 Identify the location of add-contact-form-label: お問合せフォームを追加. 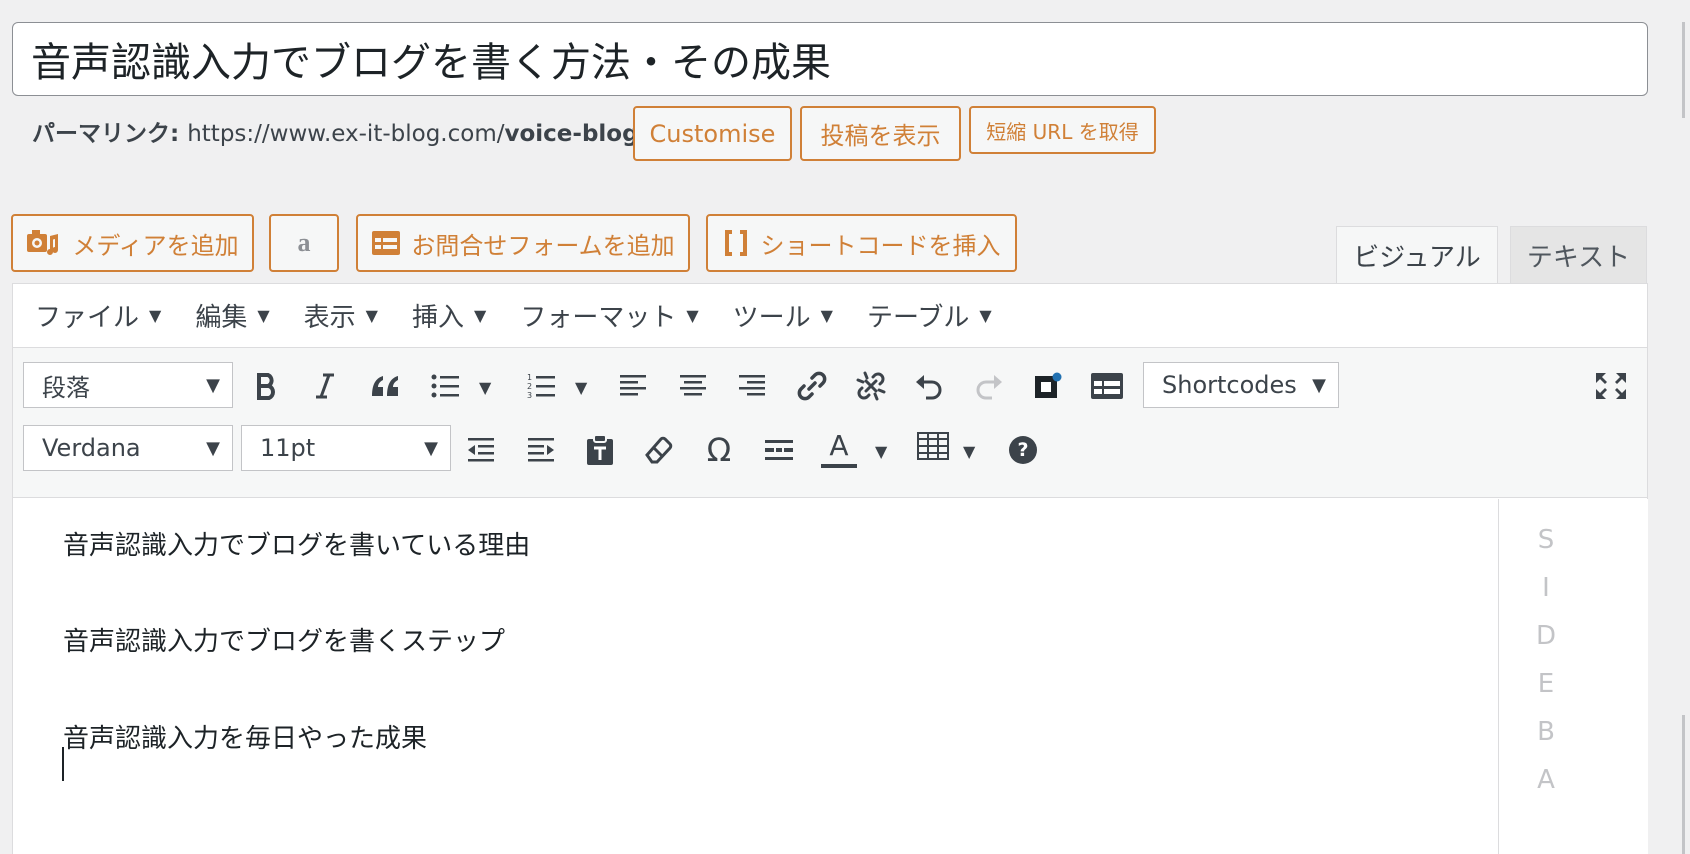
(543, 245).